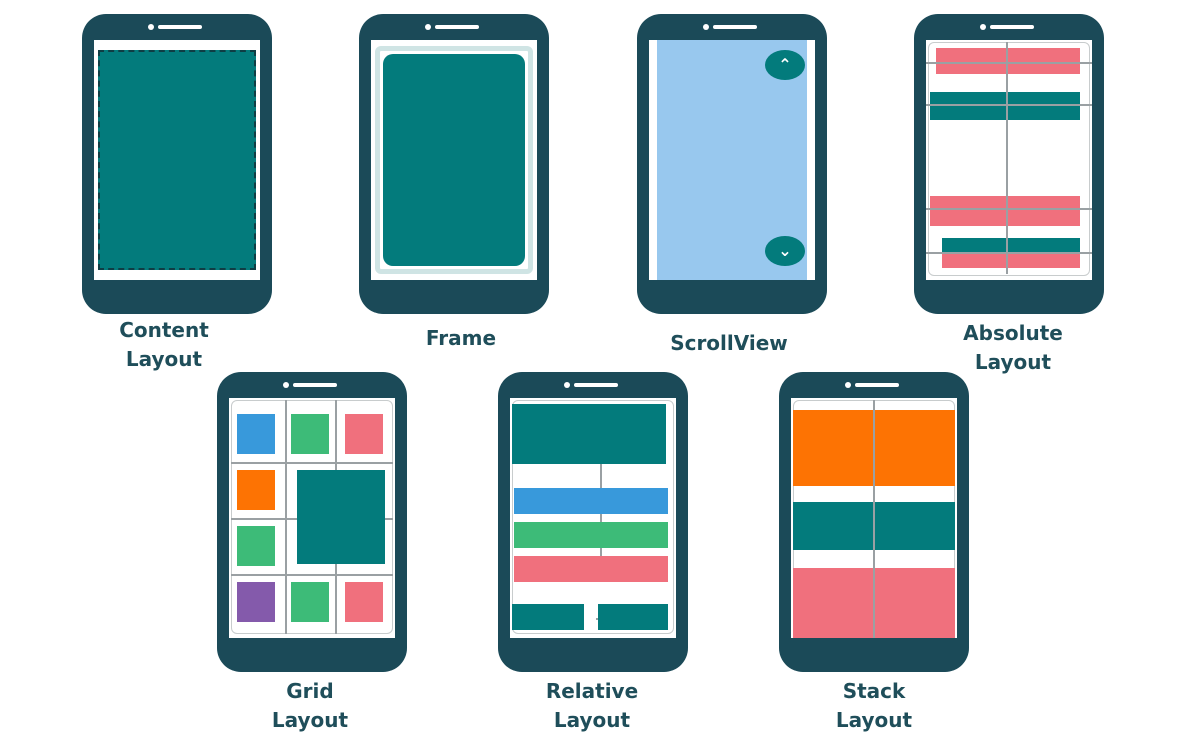  I want to click on content-layout-label: Content Layout, so click(164, 345).